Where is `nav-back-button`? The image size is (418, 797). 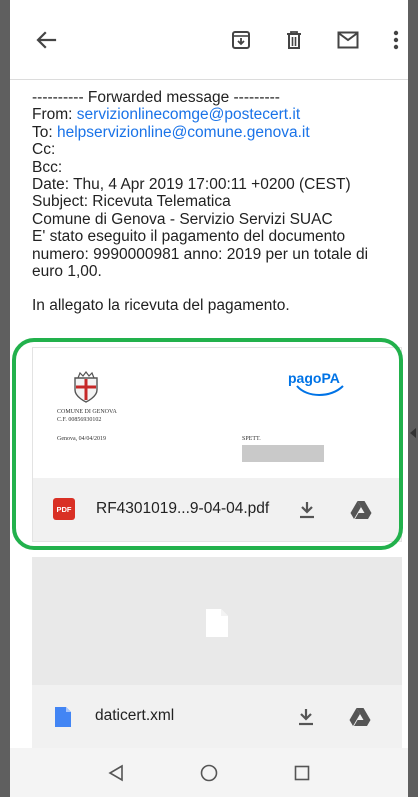 nav-back-button is located at coordinates (116, 773).